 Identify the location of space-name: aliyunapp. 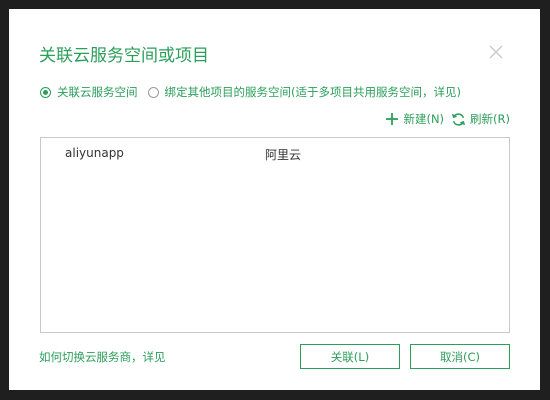
(94, 153).